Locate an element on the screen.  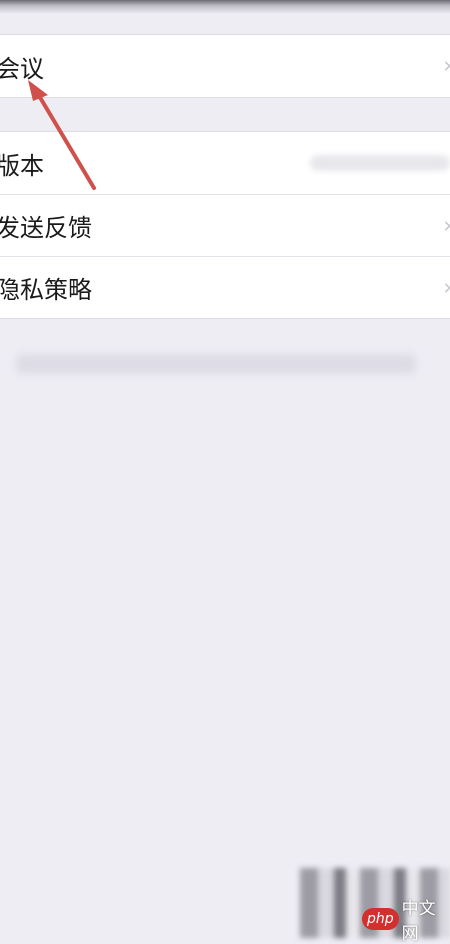
footnote-blurred is located at coordinates (216, 364).